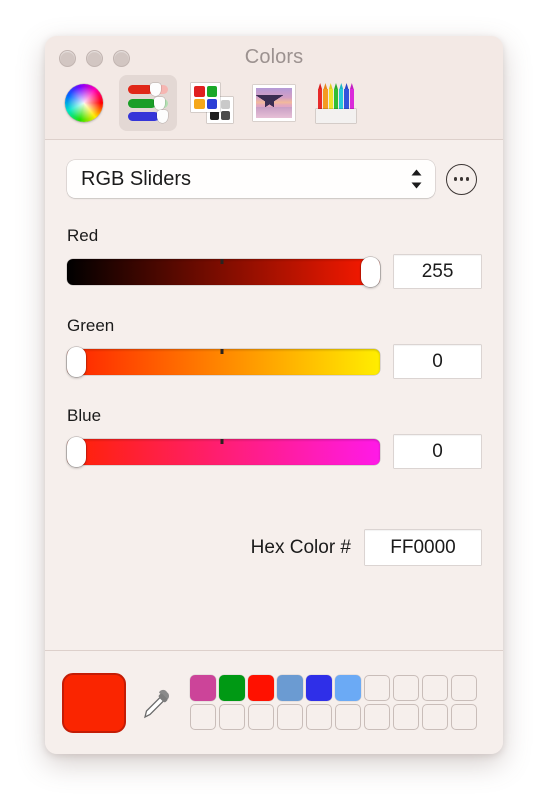  Describe the element at coordinates (136, 178) in the screenshot. I see `color-mode-popup-label: RGB Sliders` at that location.